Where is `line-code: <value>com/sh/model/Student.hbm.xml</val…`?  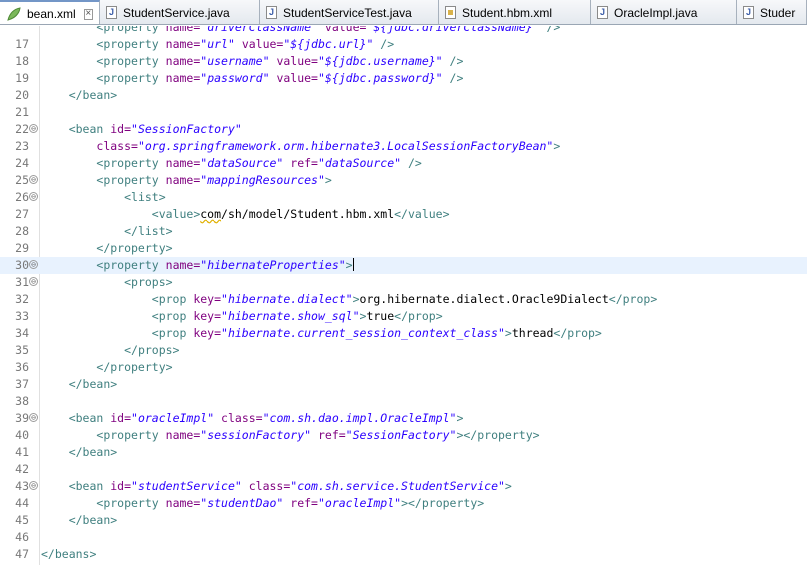
line-code: <value>com/sh/model/Student.hbm.xml</val… is located at coordinates (245, 214).